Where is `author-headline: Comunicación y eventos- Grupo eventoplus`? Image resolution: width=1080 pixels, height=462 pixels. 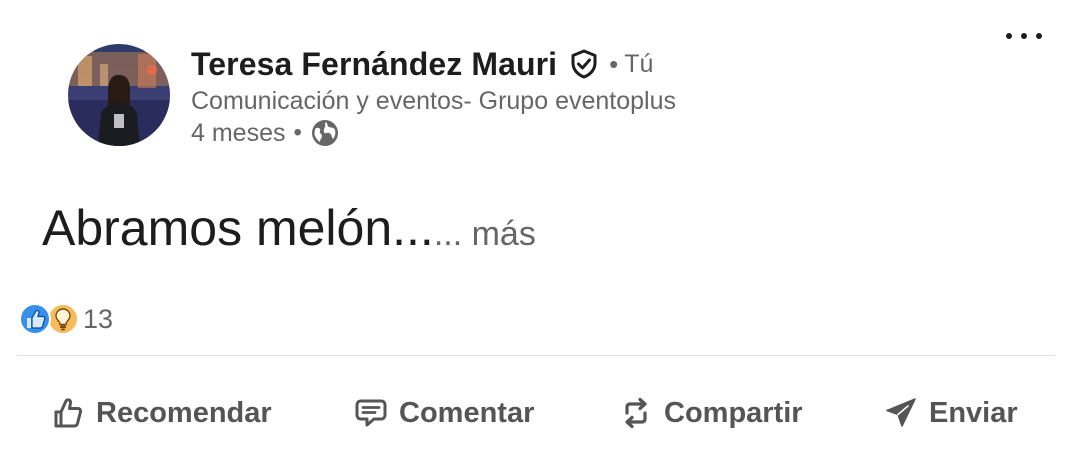
author-headline: Comunicación y eventos- Grupo eventoplus is located at coordinates (433, 101).